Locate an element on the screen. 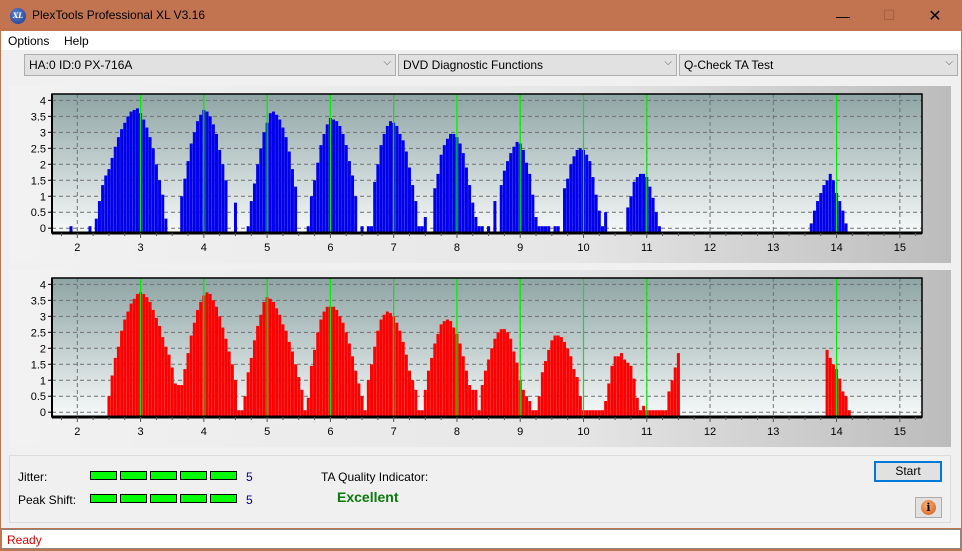 Image resolution: width=962 pixels, height=551 pixels. status-text: Ready is located at coordinates (24, 540).